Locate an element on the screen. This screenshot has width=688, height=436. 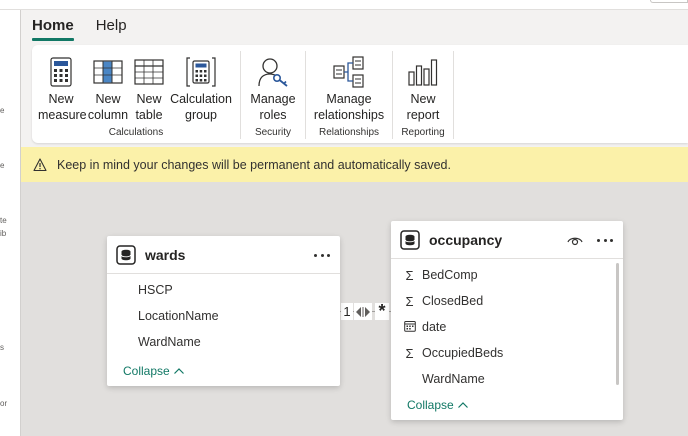
field-name: LocationName is located at coordinates (178, 316).